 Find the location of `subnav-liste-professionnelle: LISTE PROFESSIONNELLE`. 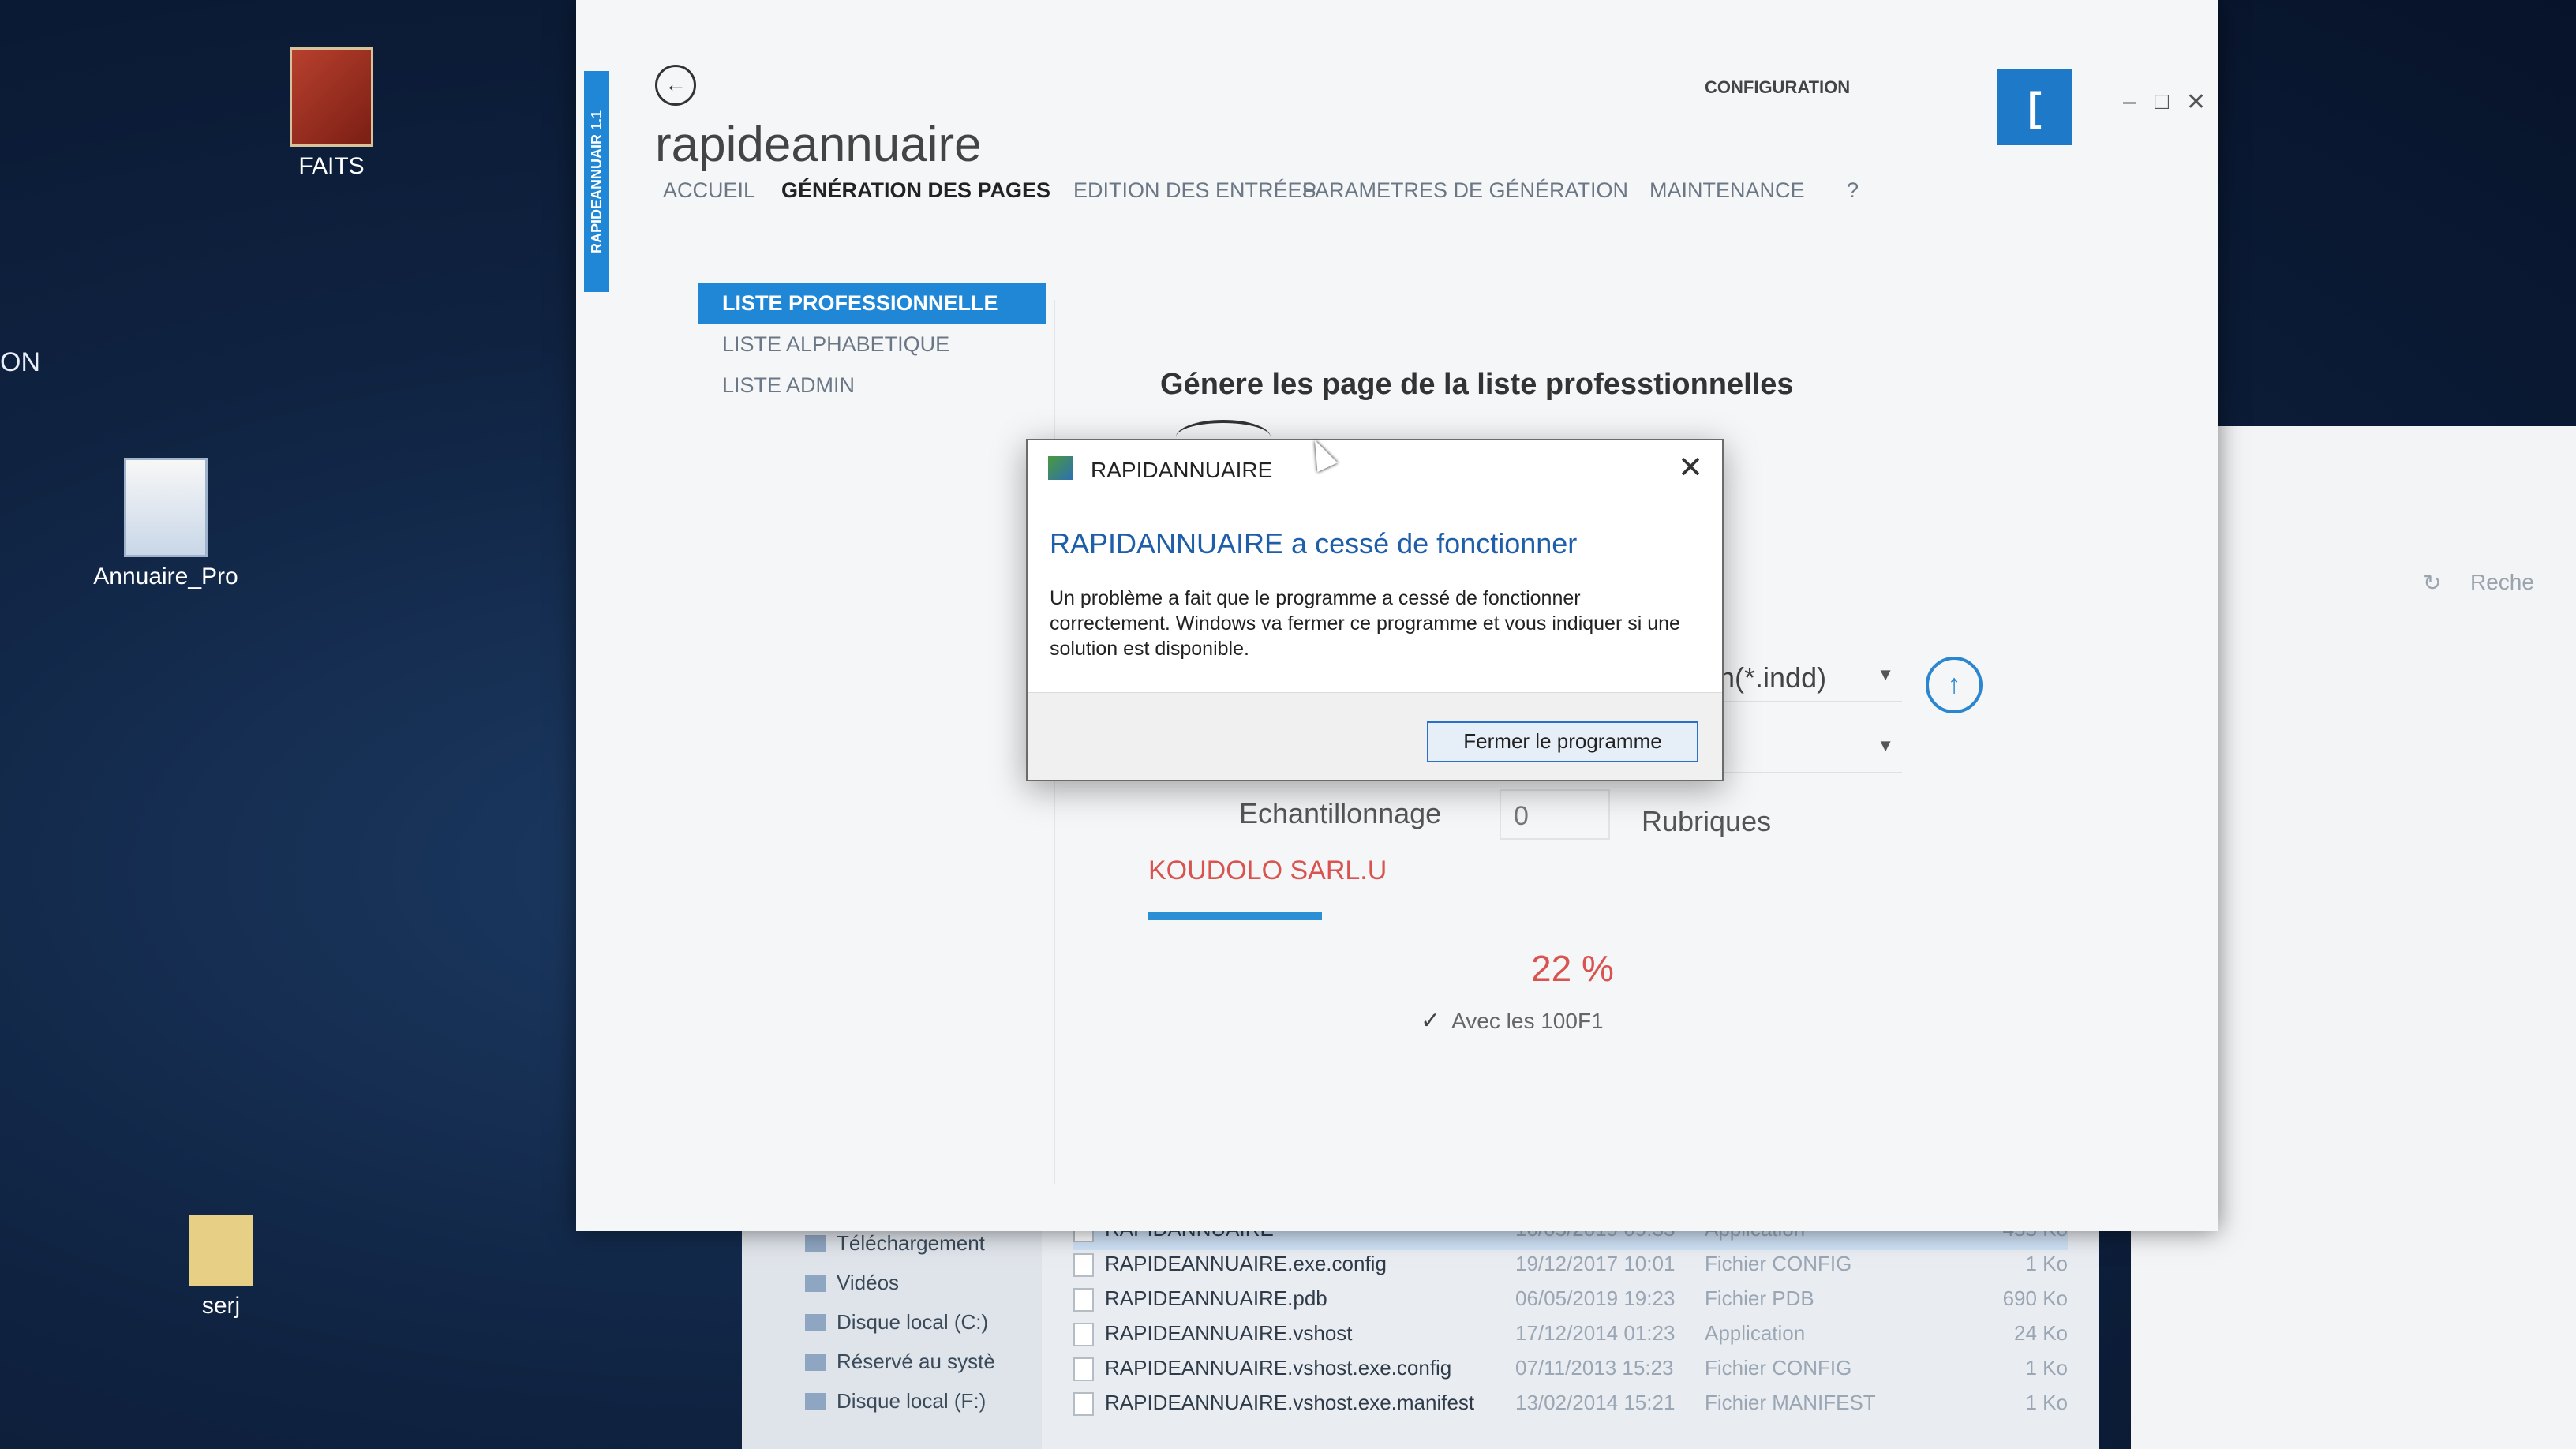

subnav-liste-professionnelle: LISTE PROFESSIONNELLE is located at coordinates (872, 303).